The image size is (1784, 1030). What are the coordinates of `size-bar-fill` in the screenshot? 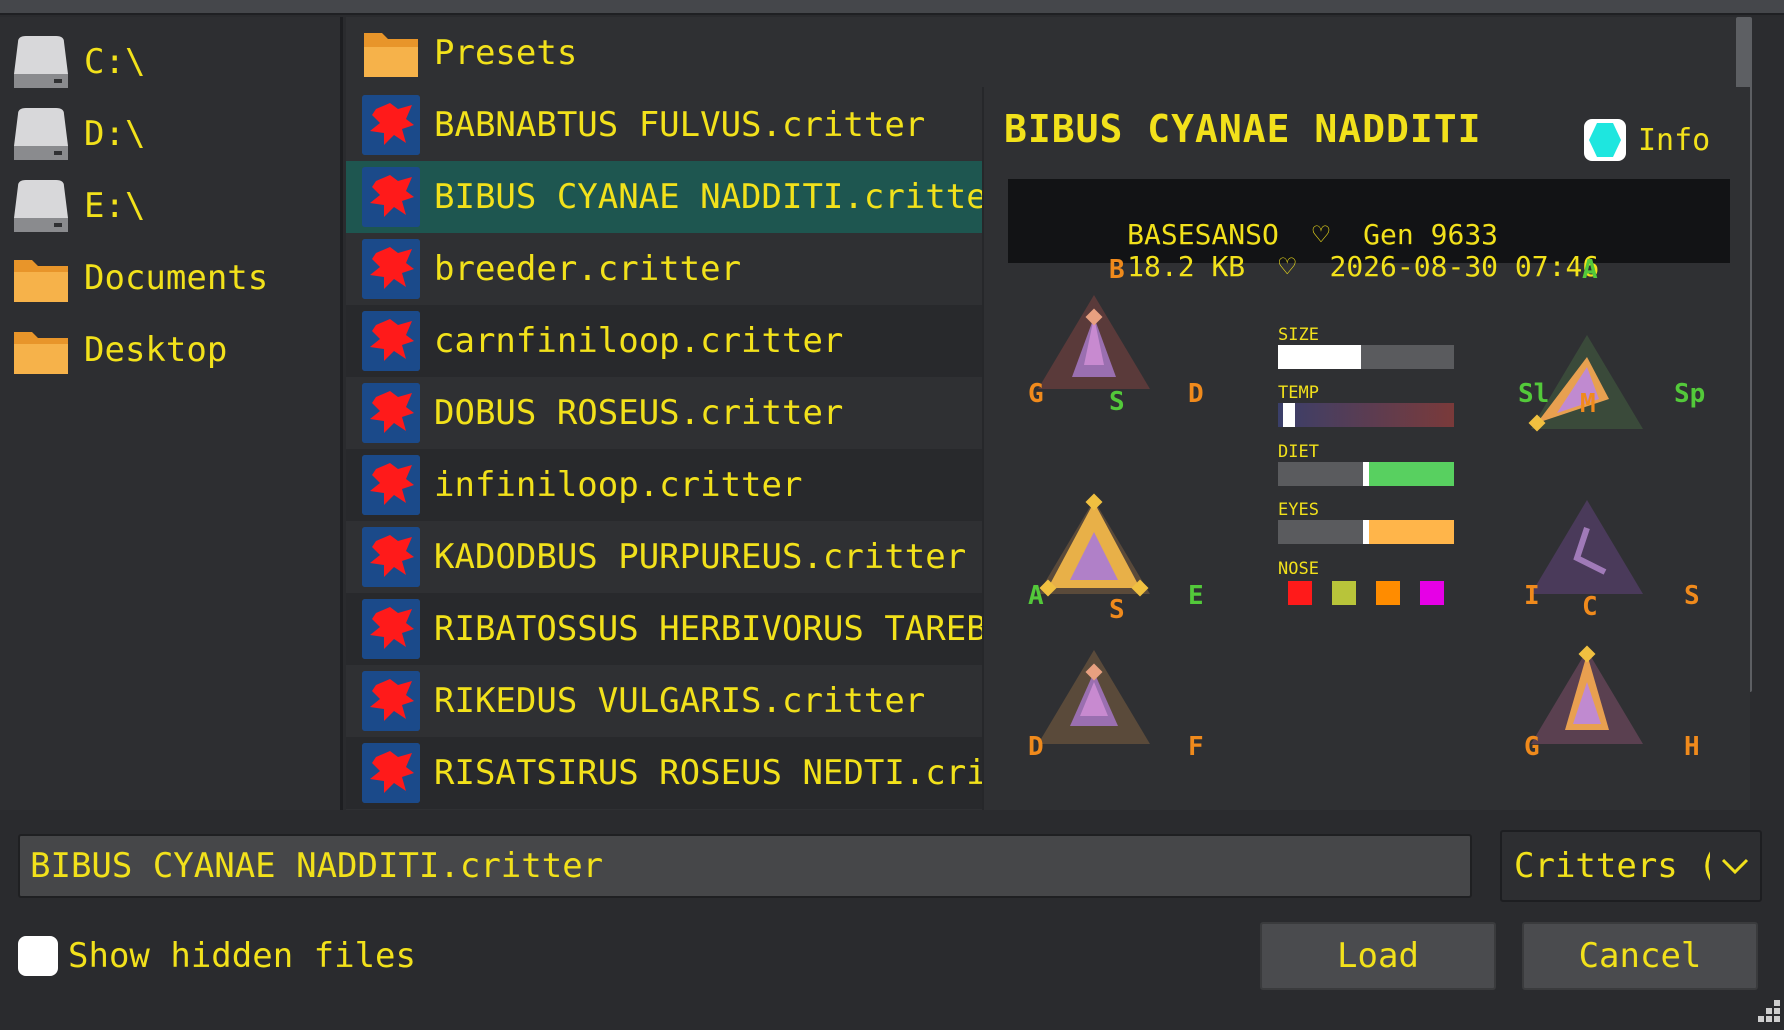 It's located at (1319, 357).